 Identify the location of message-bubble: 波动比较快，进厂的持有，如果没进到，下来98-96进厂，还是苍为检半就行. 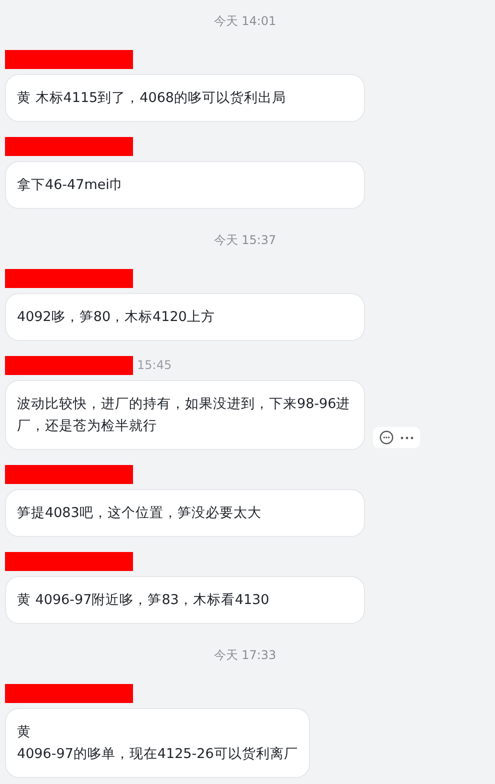
(185, 415).